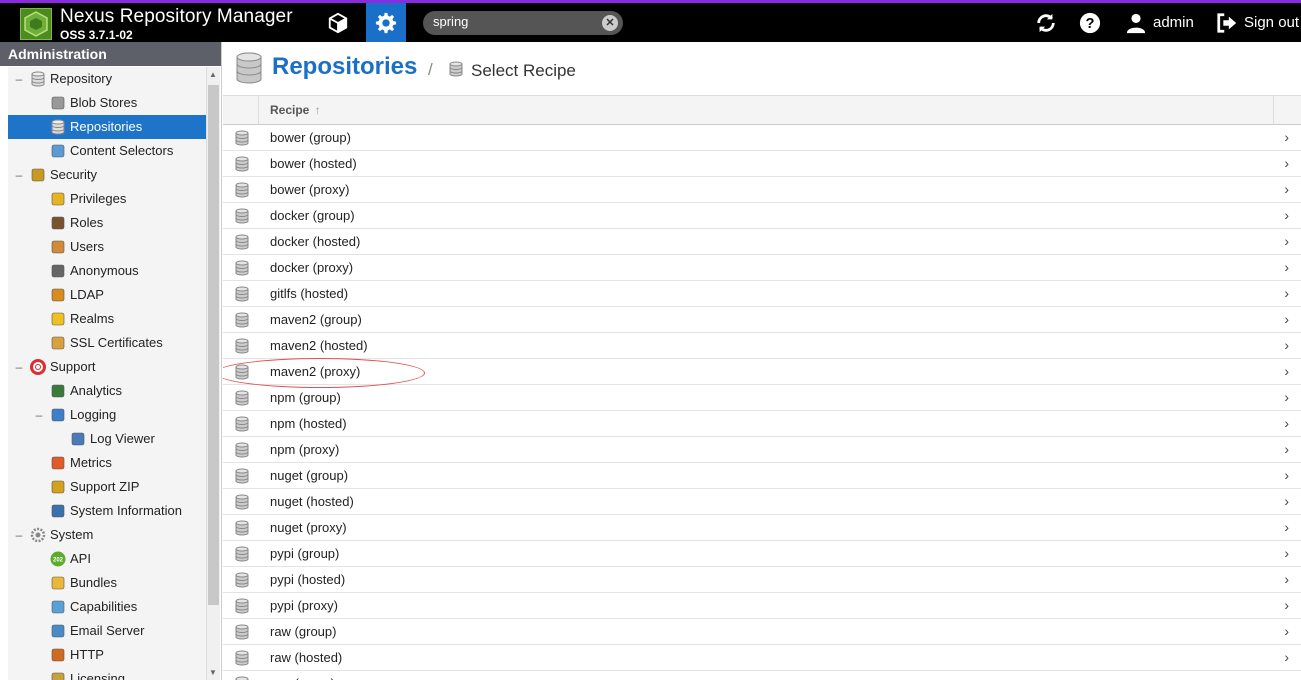  Describe the element at coordinates (58, 151) in the screenshot. I see `content-selector-icon` at that location.